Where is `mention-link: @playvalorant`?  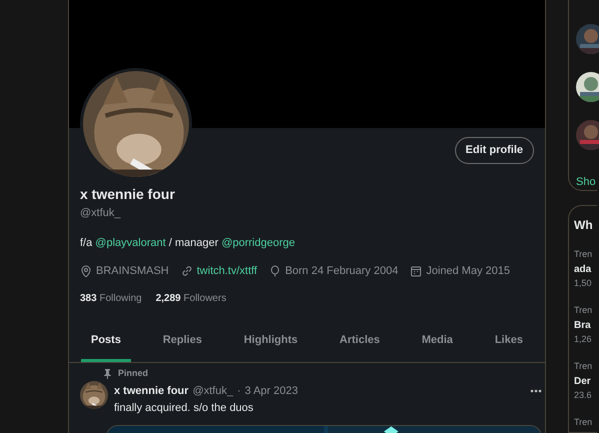 mention-link: @playvalorant is located at coordinates (130, 243).